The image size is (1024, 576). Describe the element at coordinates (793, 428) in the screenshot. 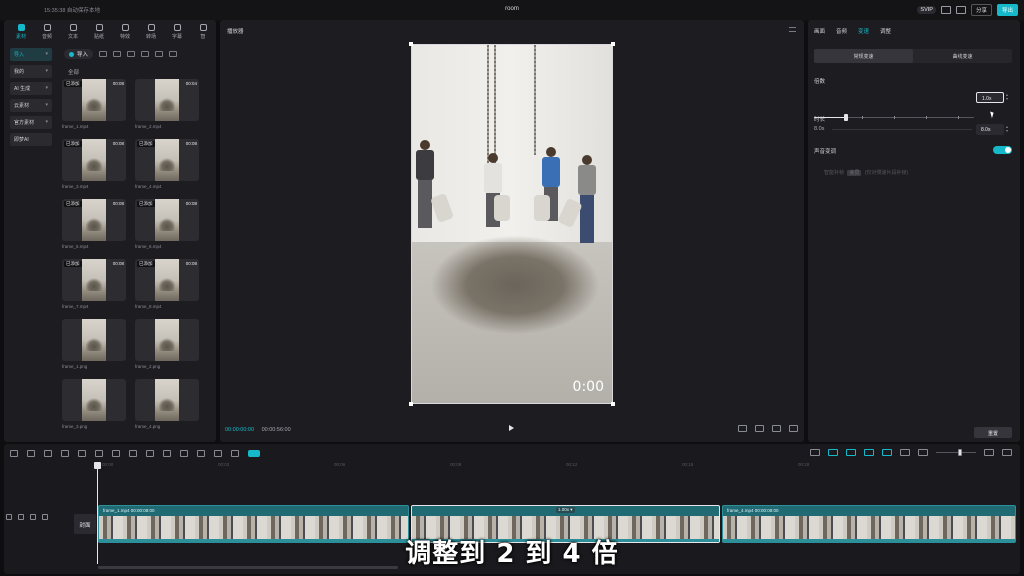

I see `fullscreen-icon` at that location.